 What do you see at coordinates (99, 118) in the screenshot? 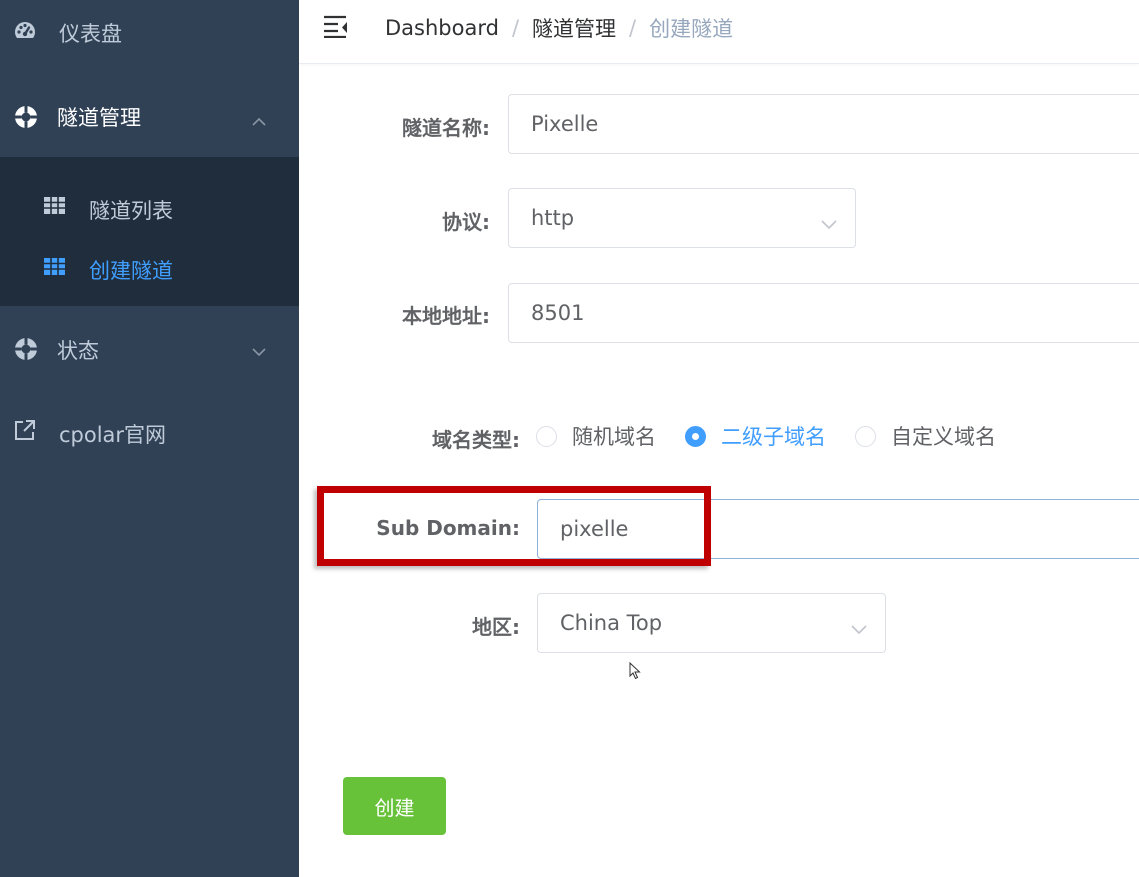
I see `sidebar-item-label: 隧道管理` at bounding box center [99, 118].